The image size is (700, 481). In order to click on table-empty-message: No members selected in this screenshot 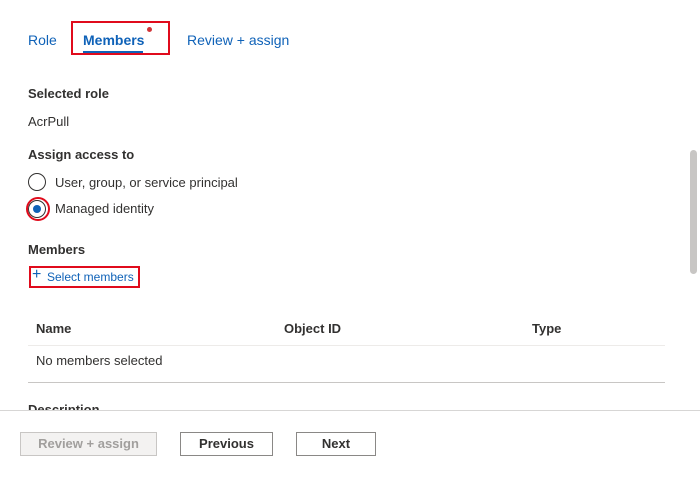, I will do `click(99, 360)`.